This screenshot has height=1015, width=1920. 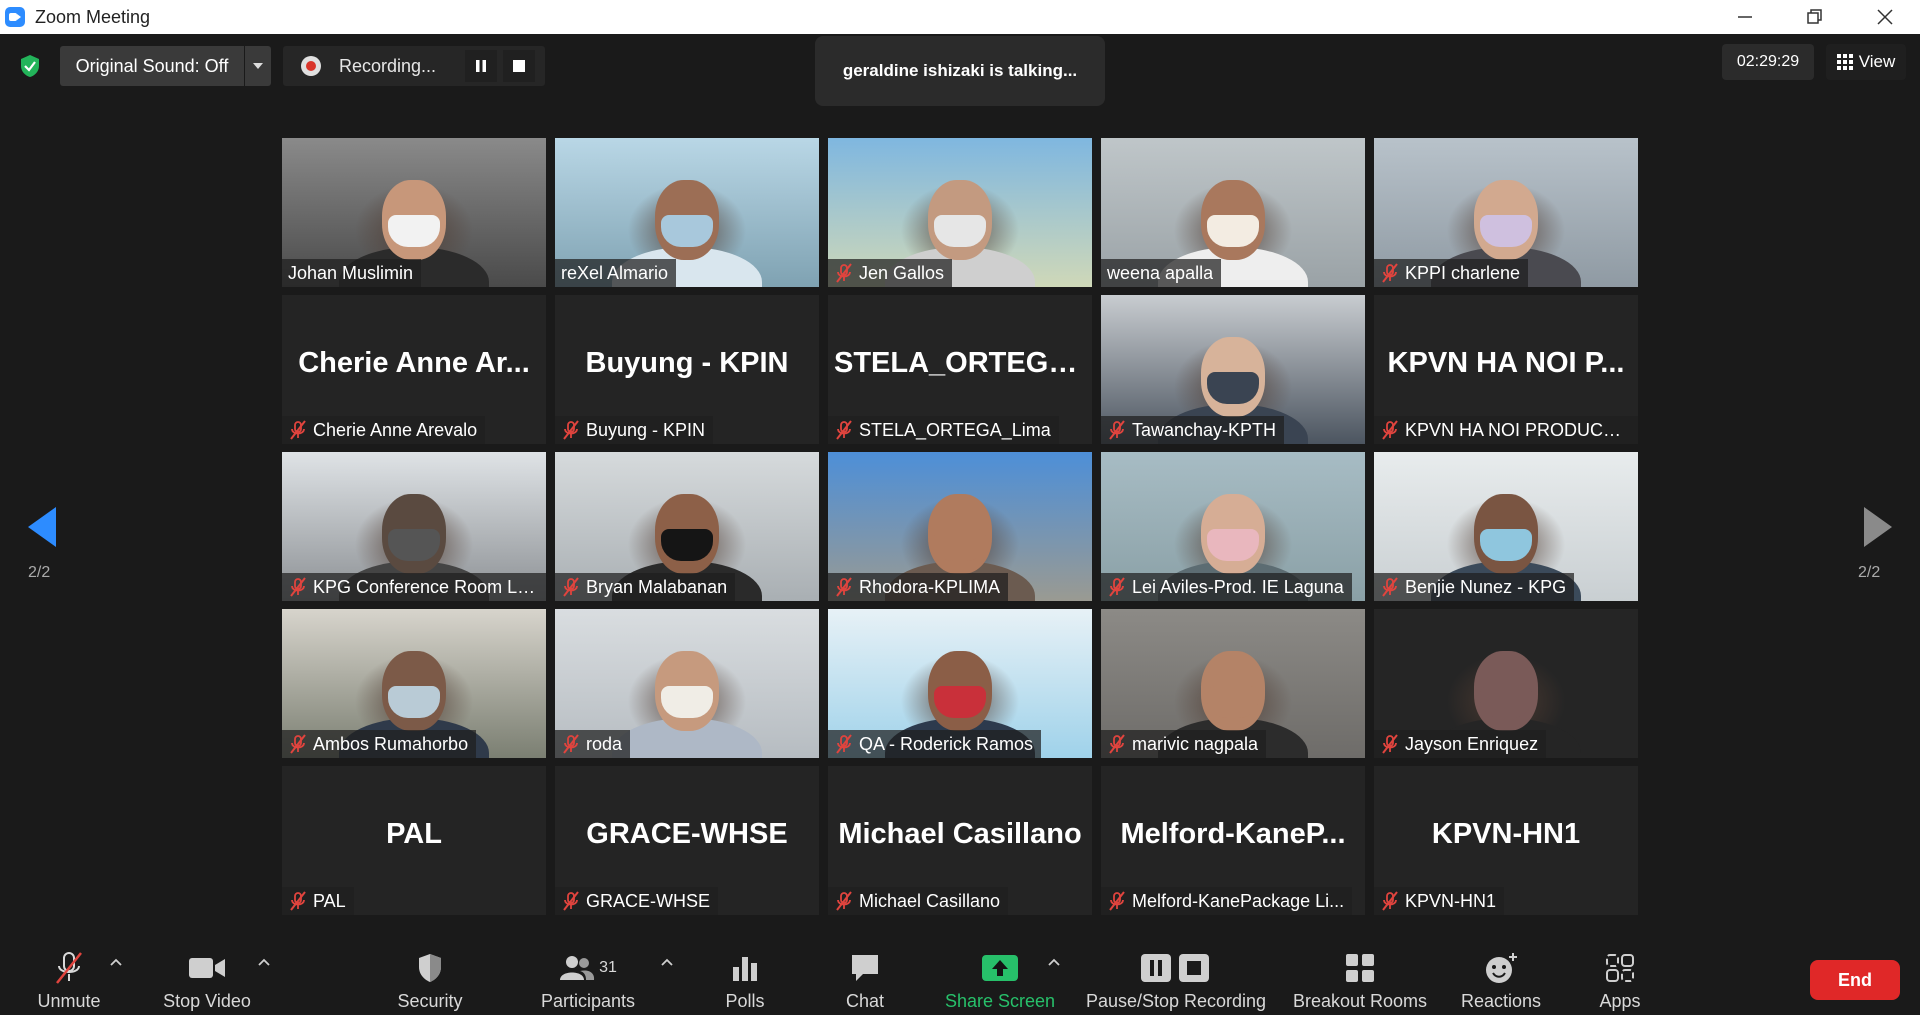 I want to click on participant-tile: Ambos Rumahorbo, so click(x=414, y=683).